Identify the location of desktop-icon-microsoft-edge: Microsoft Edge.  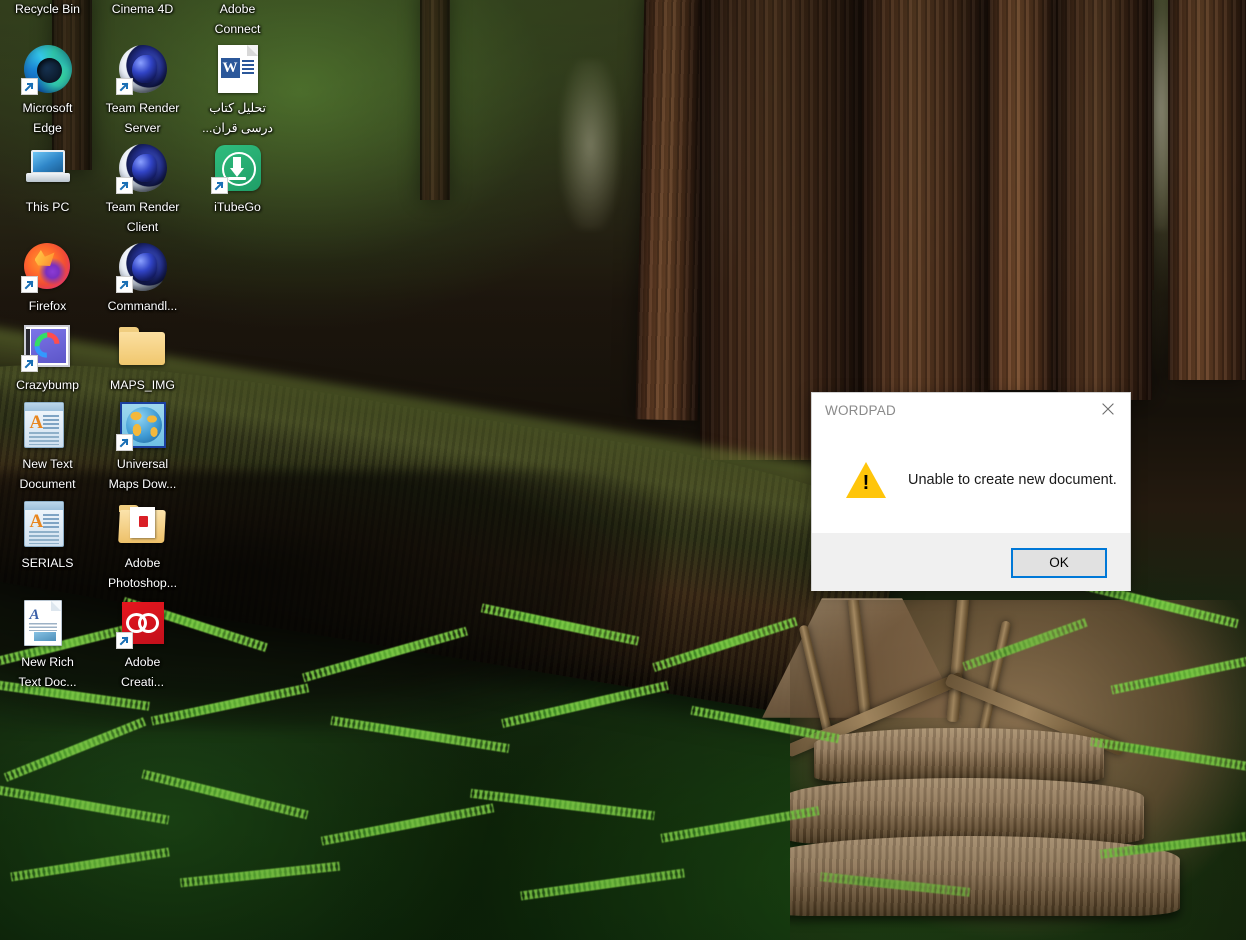
(47, 92).